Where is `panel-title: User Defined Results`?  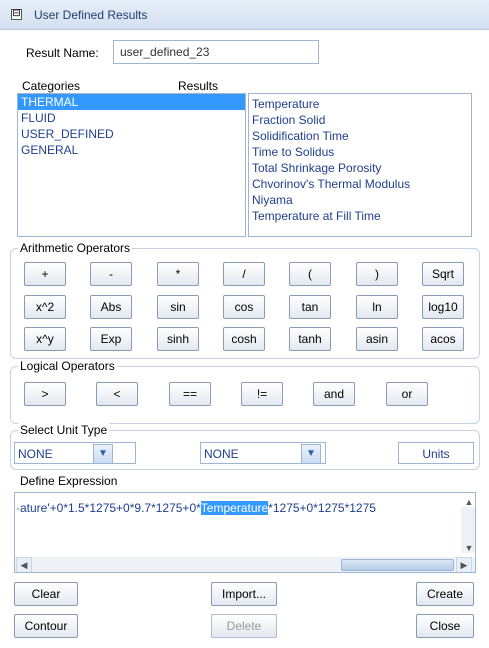
panel-title: User Defined Results is located at coordinates (91, 15).